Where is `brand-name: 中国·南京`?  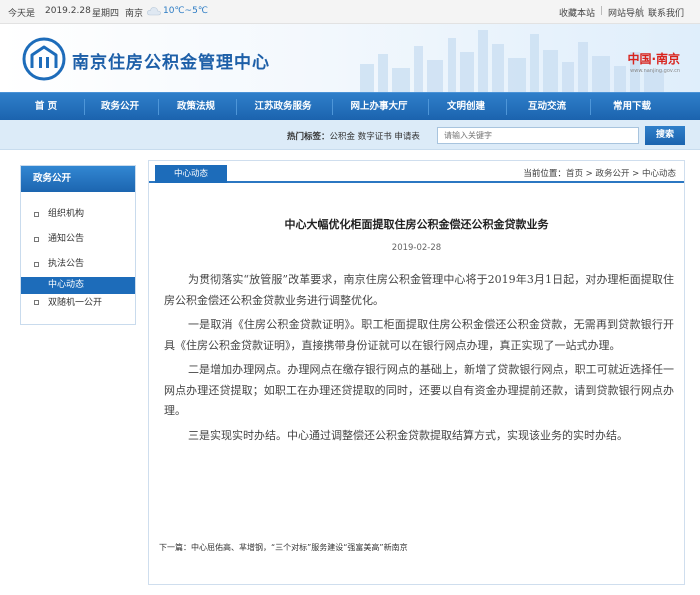
brand-name: 中国·南京 is located at coordinates (653, 59).